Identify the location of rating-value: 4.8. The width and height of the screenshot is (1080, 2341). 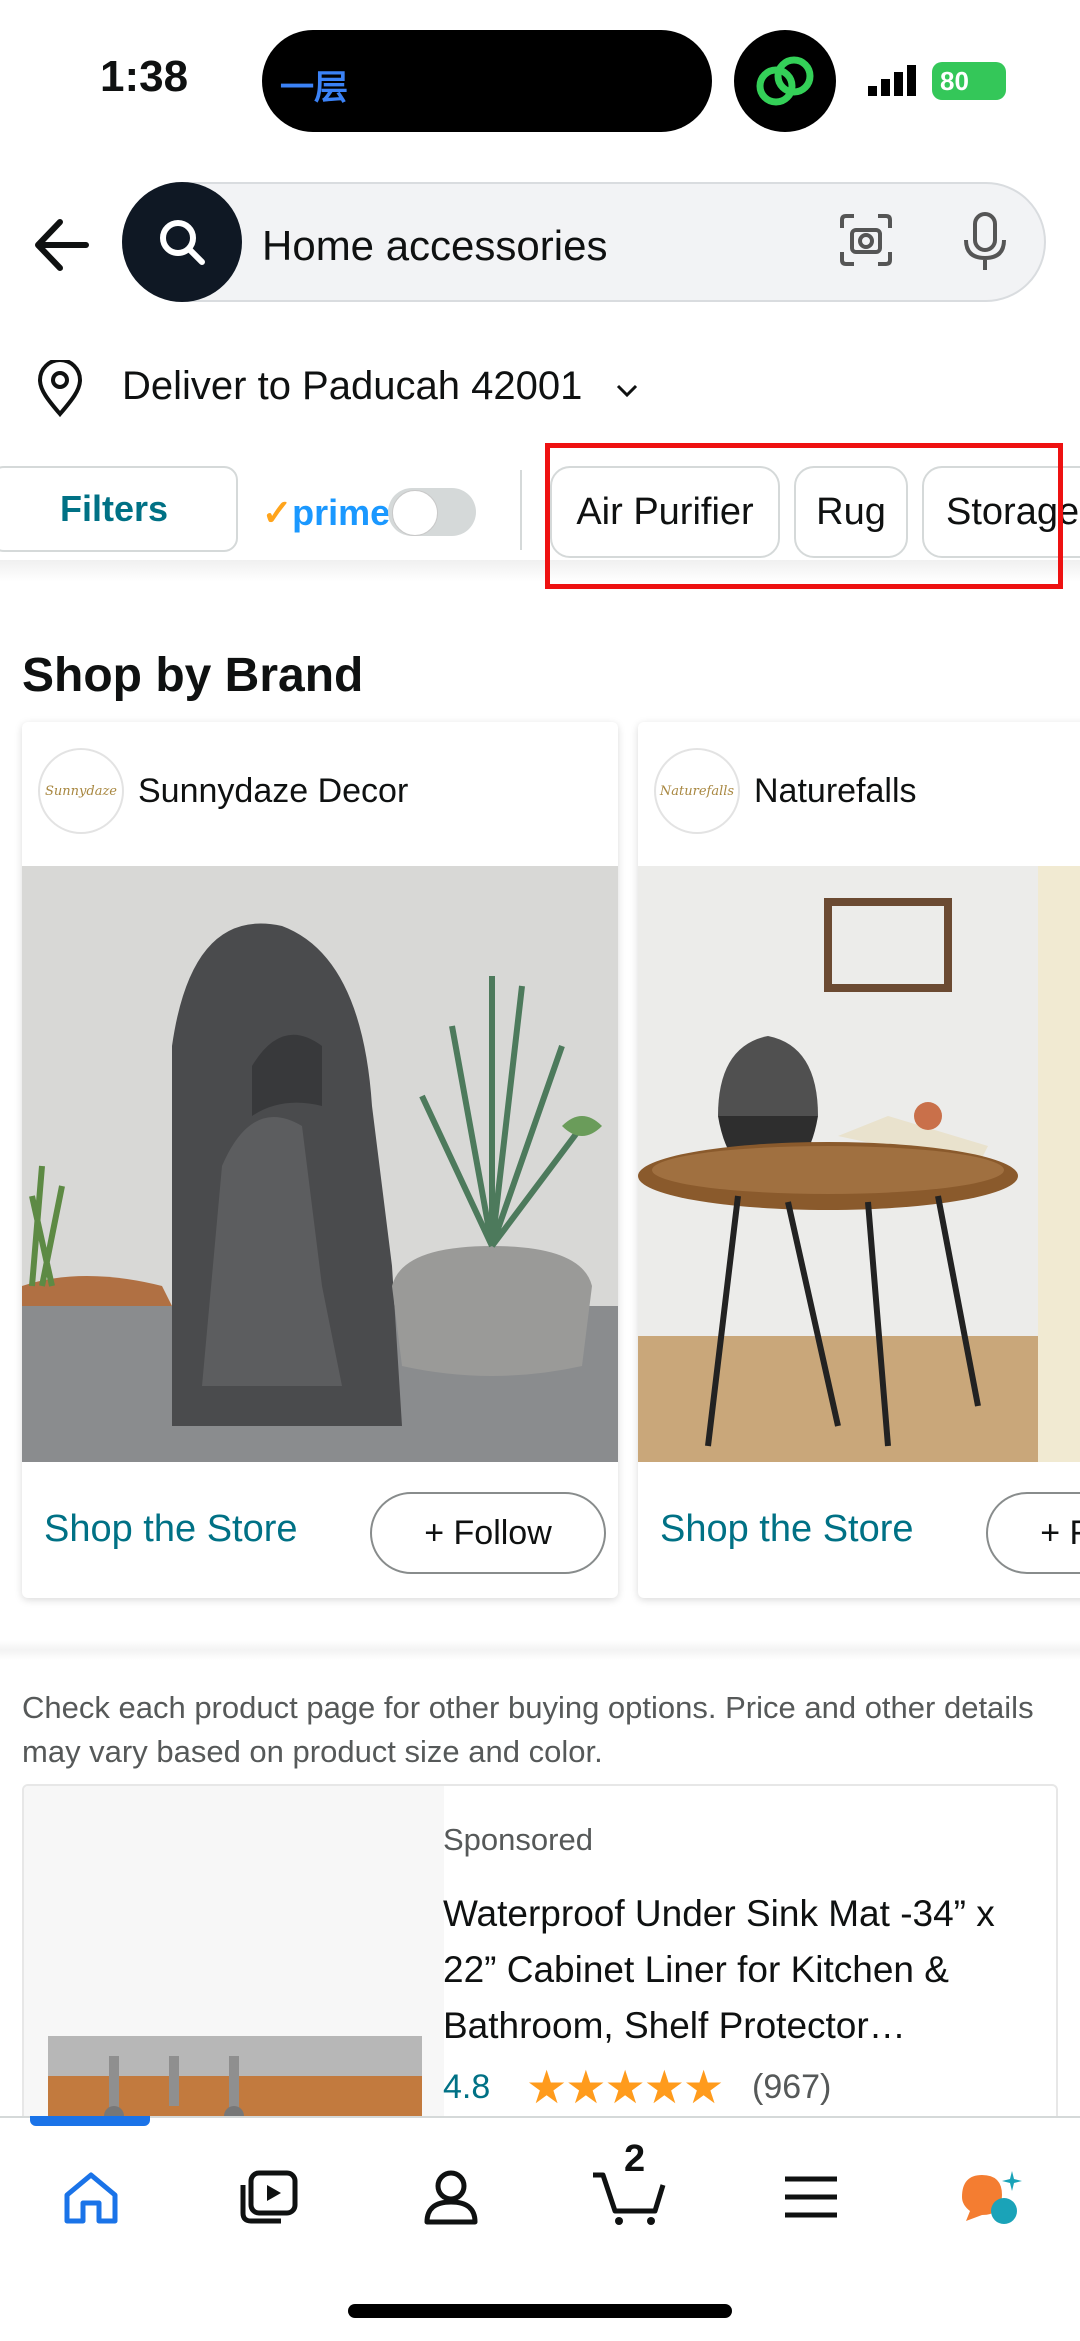
(467, 2087).